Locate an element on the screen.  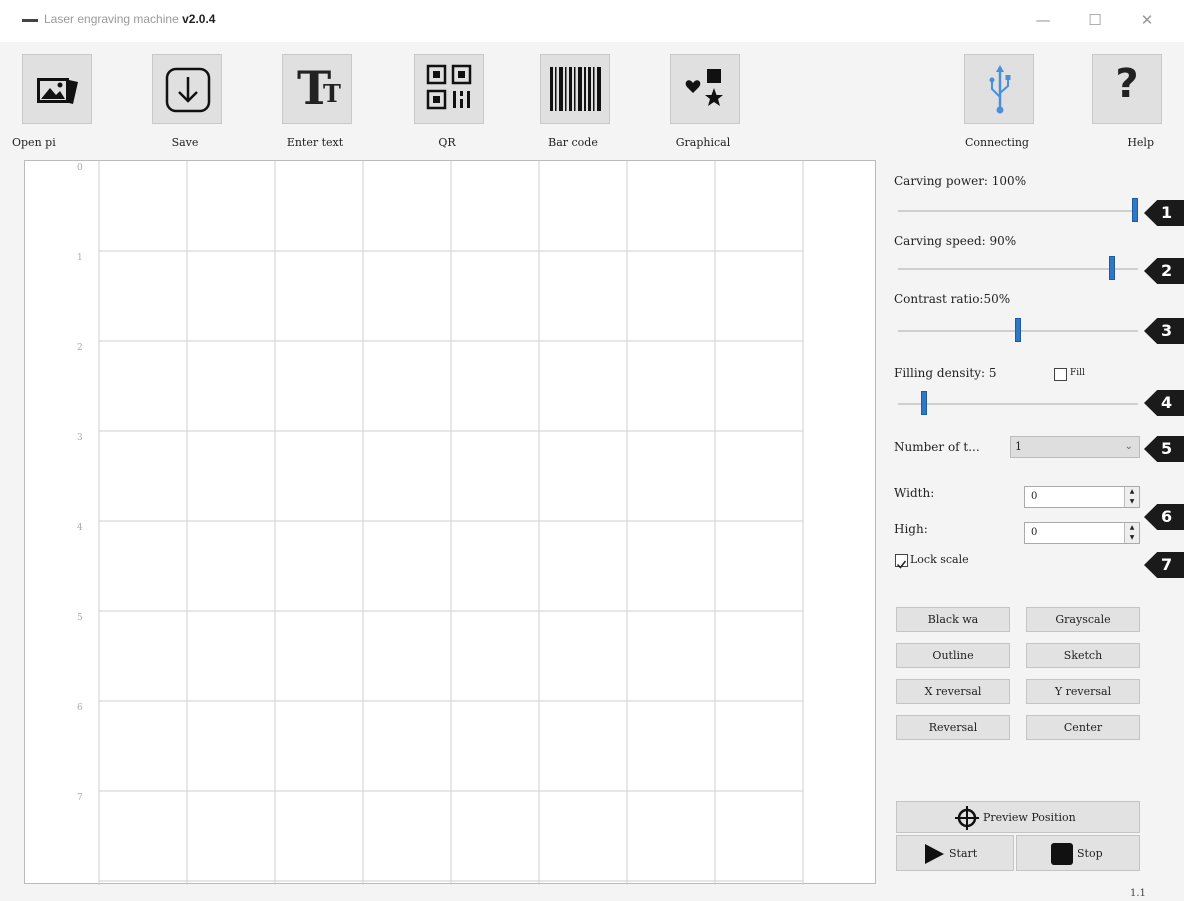
width-stepper: ▲ ▼ is located at coordinates (1131, 497).